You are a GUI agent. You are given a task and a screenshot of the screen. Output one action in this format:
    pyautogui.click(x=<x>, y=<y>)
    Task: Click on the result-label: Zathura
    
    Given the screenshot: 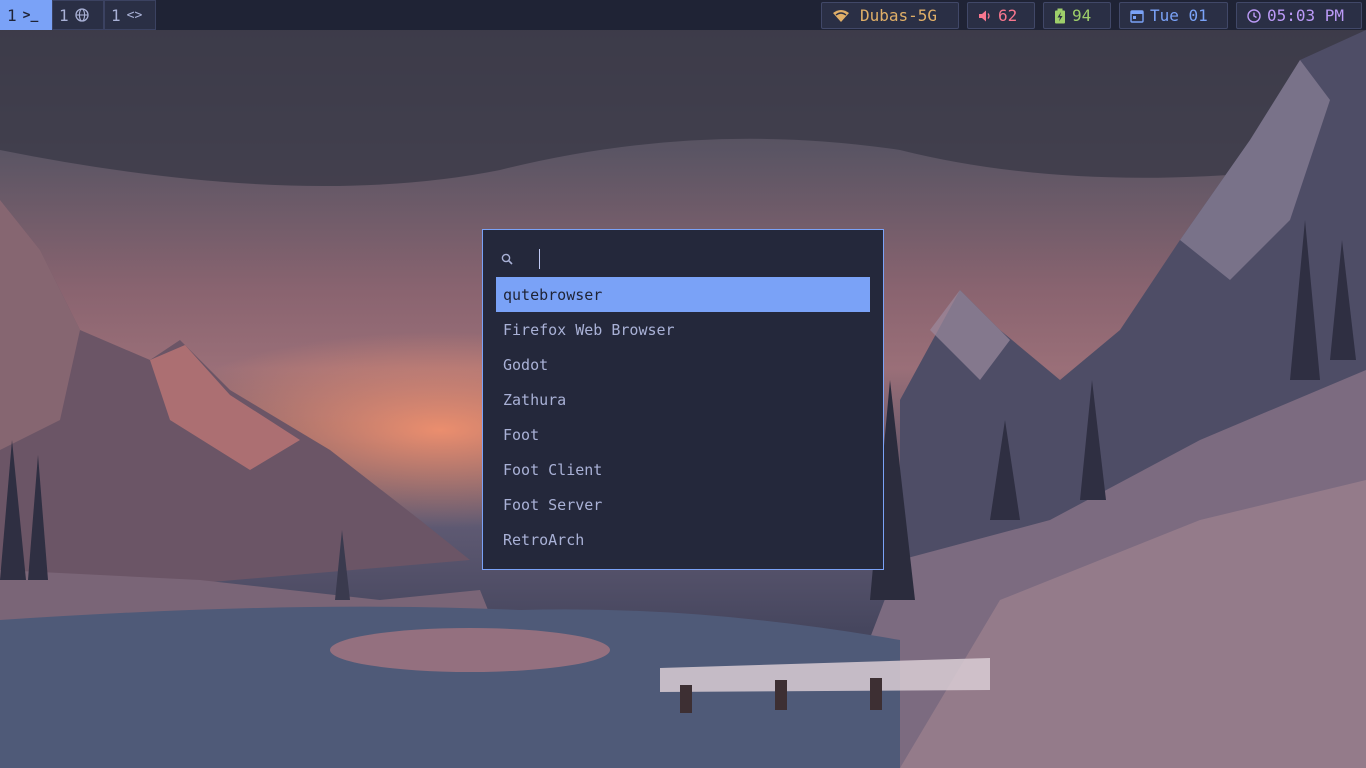 What is the action you would take?
    pyautogui.click(x=535, y=399)
    